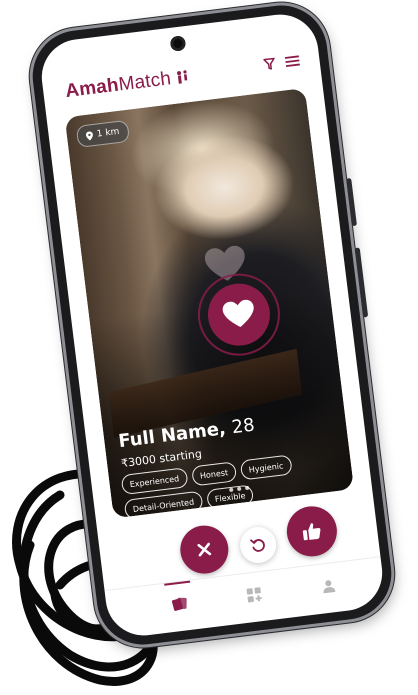 This screenshot has width=418, height=695. What do you see at coordinates (269, 63) in the screenshot?
I see `filter-icon` at bounding box center [269, 63].